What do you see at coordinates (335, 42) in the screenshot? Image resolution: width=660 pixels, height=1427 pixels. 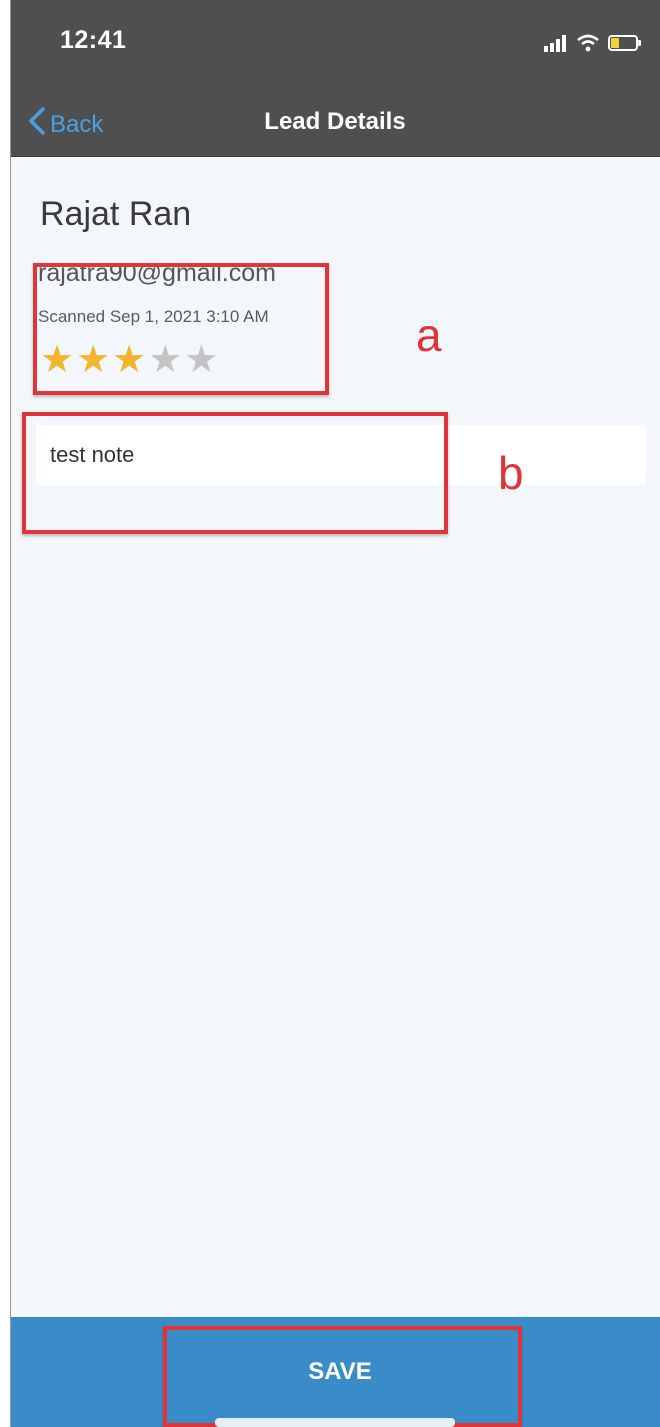 I see `status-bar: 12:41` at bounding box center [335, 42].